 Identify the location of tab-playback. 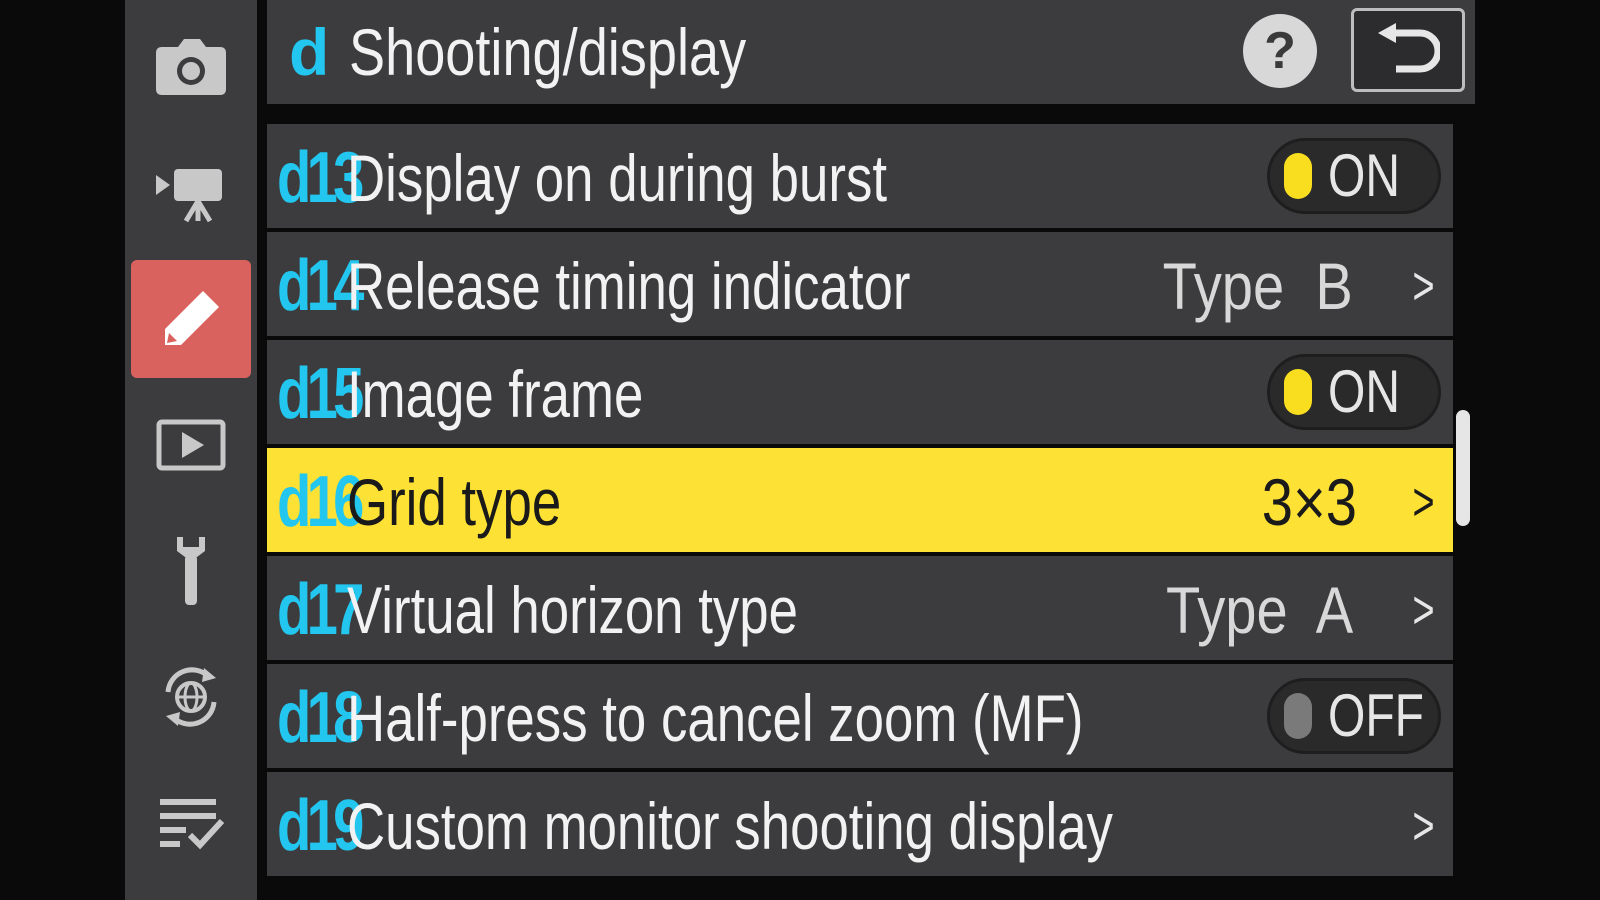
(191, 445).